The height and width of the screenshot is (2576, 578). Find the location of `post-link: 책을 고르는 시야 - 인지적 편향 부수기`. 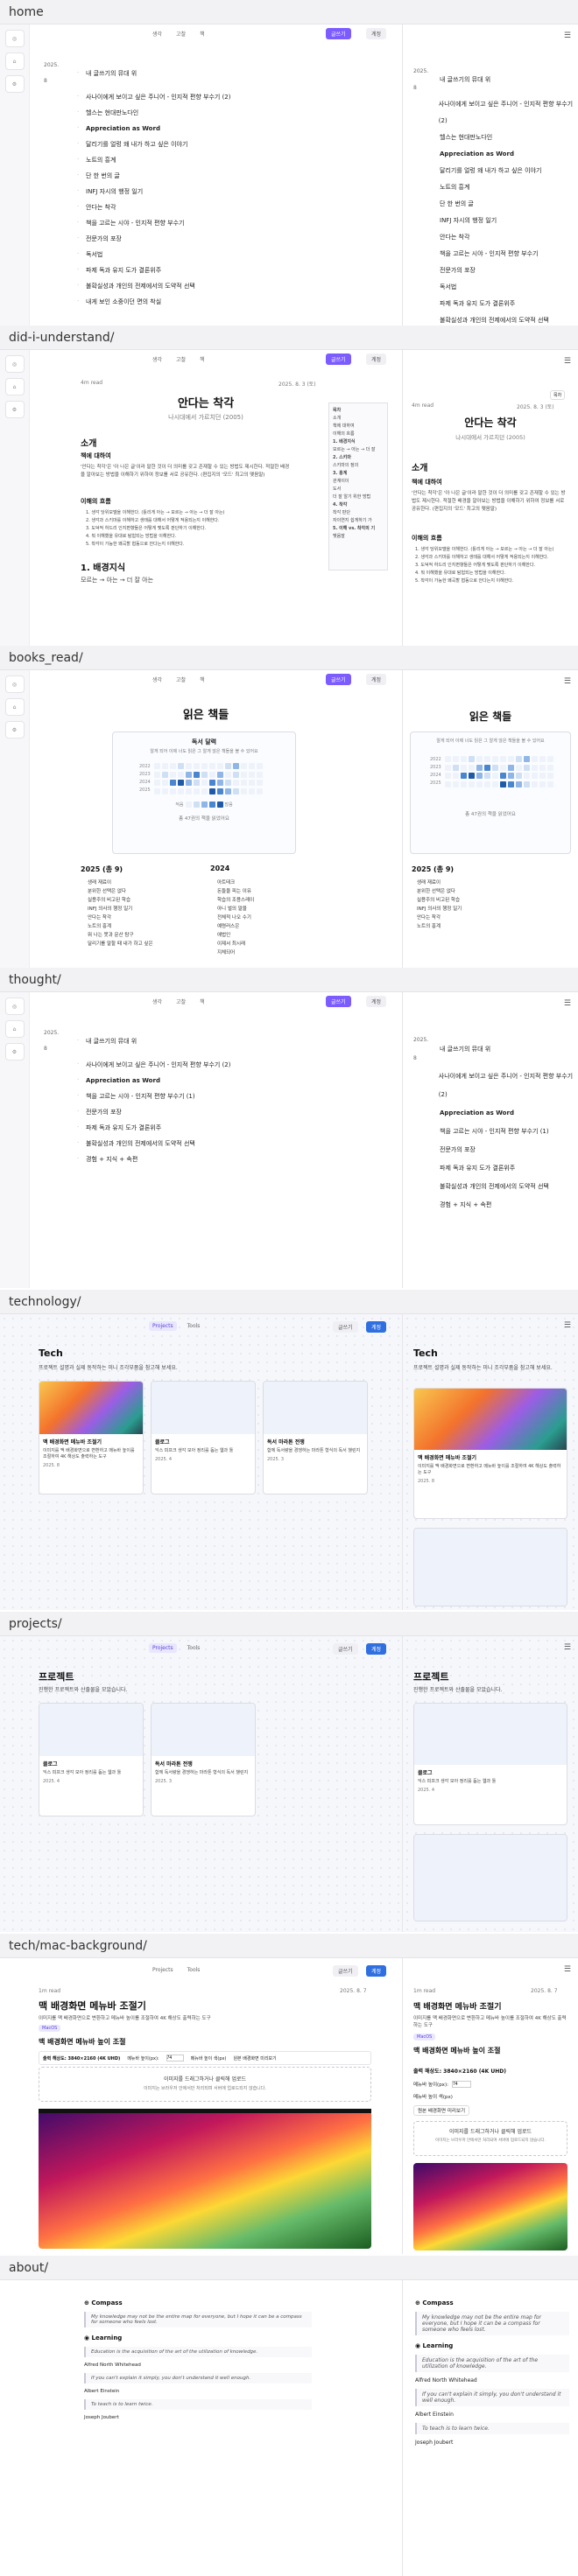

post-link: 책을 고르는 시야 - 인지적 편향 부수기 is located at coordinates (135, 223).